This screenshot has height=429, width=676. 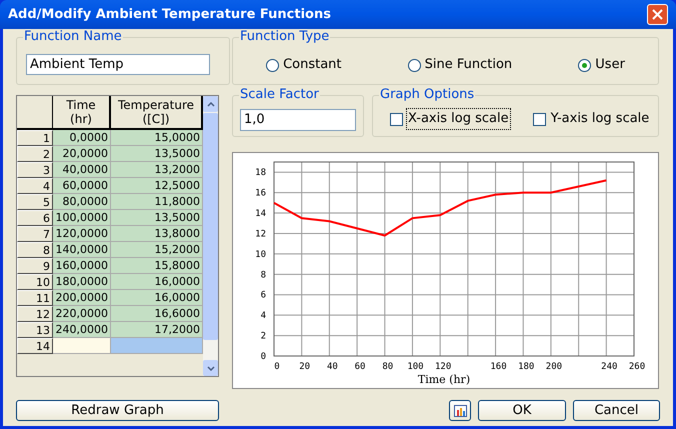 I want to click on table-cell: 13,2000, so click(x=157, y=170).